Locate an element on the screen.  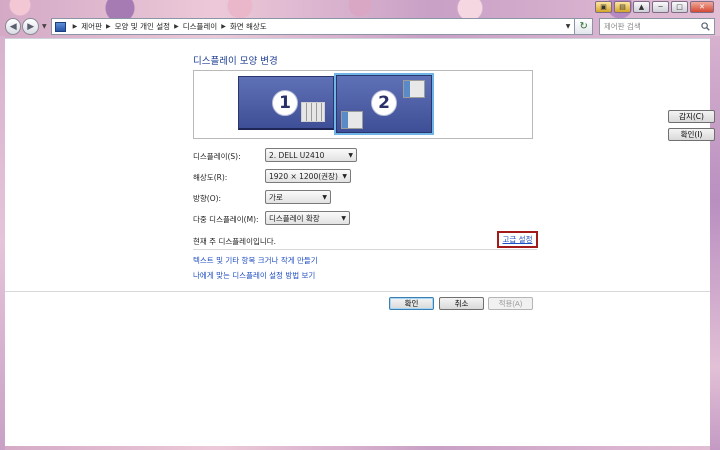
multiple-displays-select: 디스플레이 확장 ▼ is located at coordinates (307, 218).